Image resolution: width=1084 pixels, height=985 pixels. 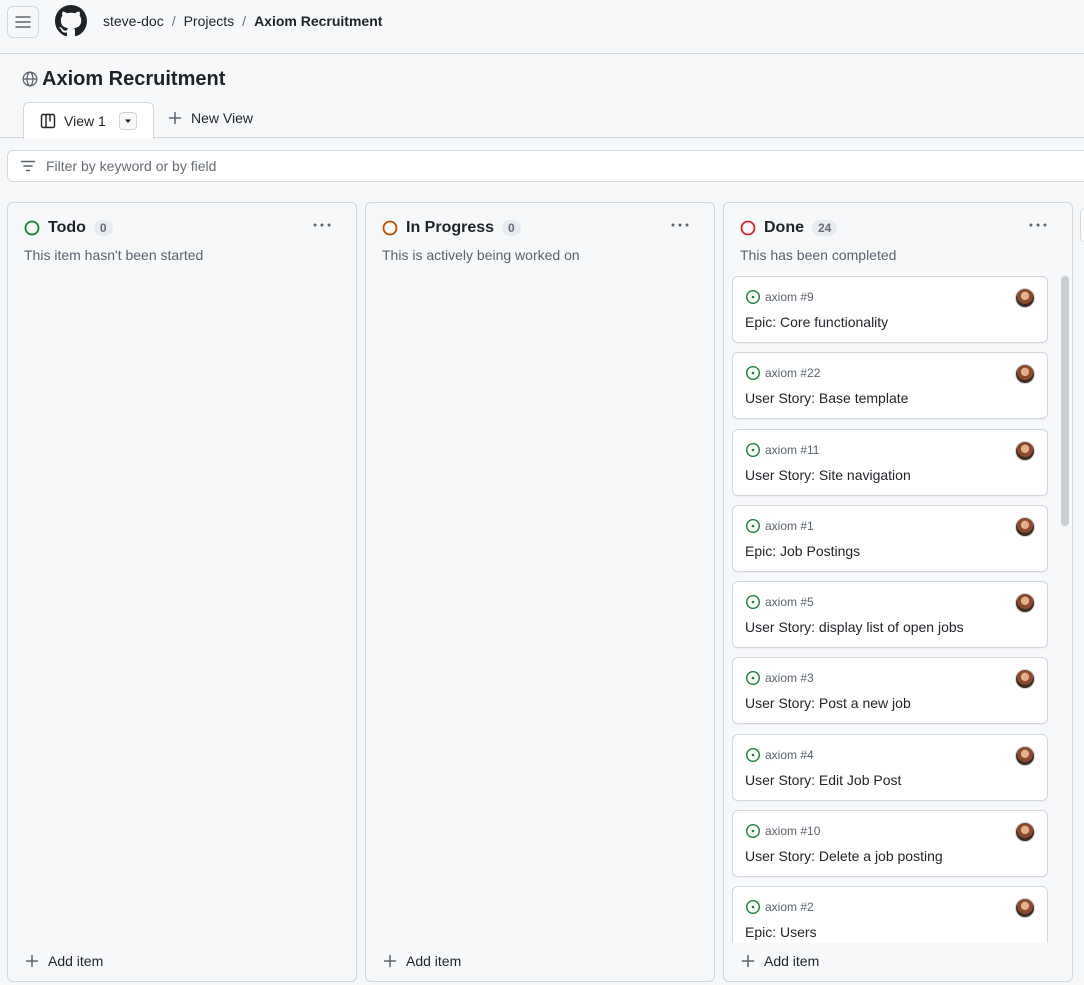 I want to click on card-ref: axiom #5, so click(x=779, y=602).